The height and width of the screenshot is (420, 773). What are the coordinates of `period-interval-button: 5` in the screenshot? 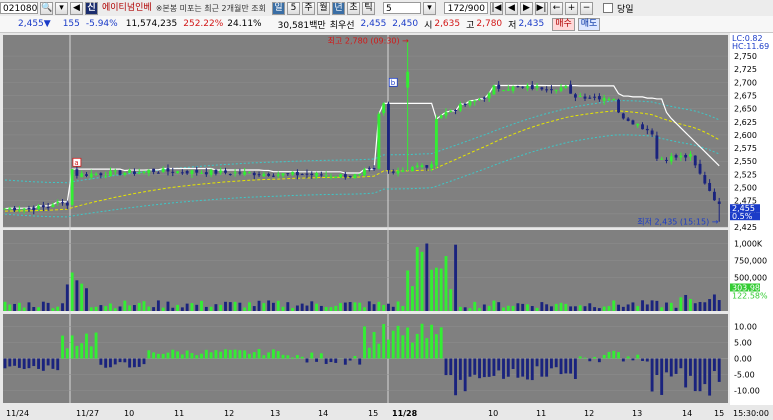 It's located at (293, 8).